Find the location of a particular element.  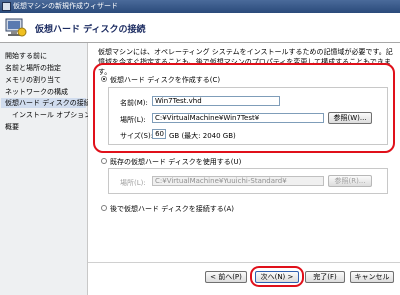

sidebar-item-memory: メモリの割り当て is located at coordinates (33, 80).